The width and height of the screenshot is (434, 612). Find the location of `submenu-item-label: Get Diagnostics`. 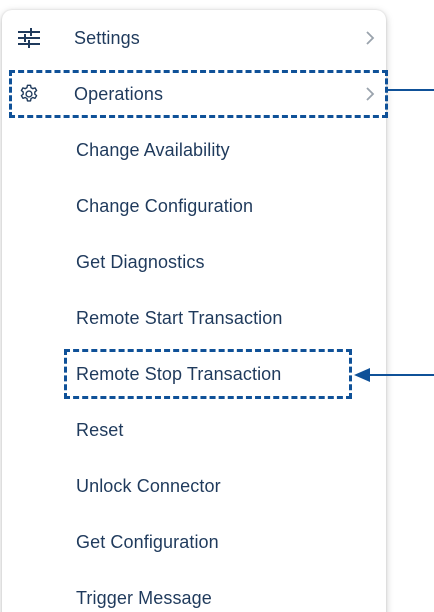

submenu-item-label: Get Diagnostics is located at coordinates (140, 261).